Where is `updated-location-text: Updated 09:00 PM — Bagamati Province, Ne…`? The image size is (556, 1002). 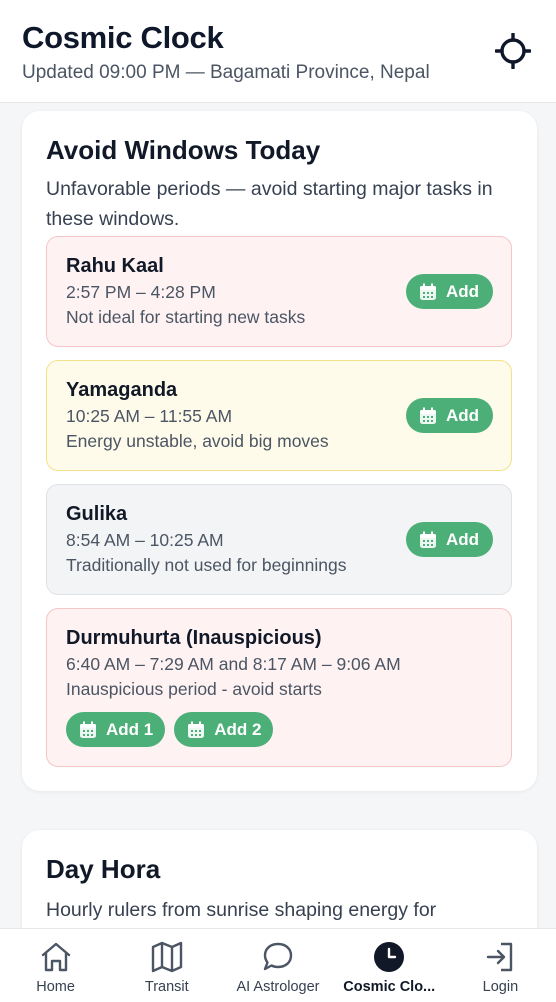 updated-location-text: Updated 09:00 PM — Bagamati Province, Ne… is located at coordinates (226, 72).